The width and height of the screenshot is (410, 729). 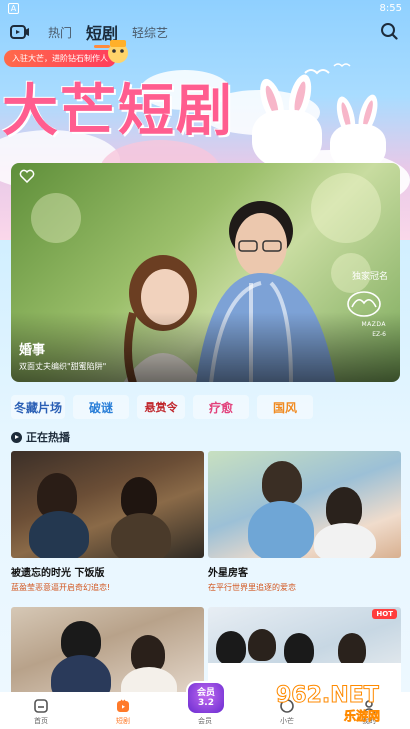 I want to click on mazda-logo-icon, so click(x=364, y=304).